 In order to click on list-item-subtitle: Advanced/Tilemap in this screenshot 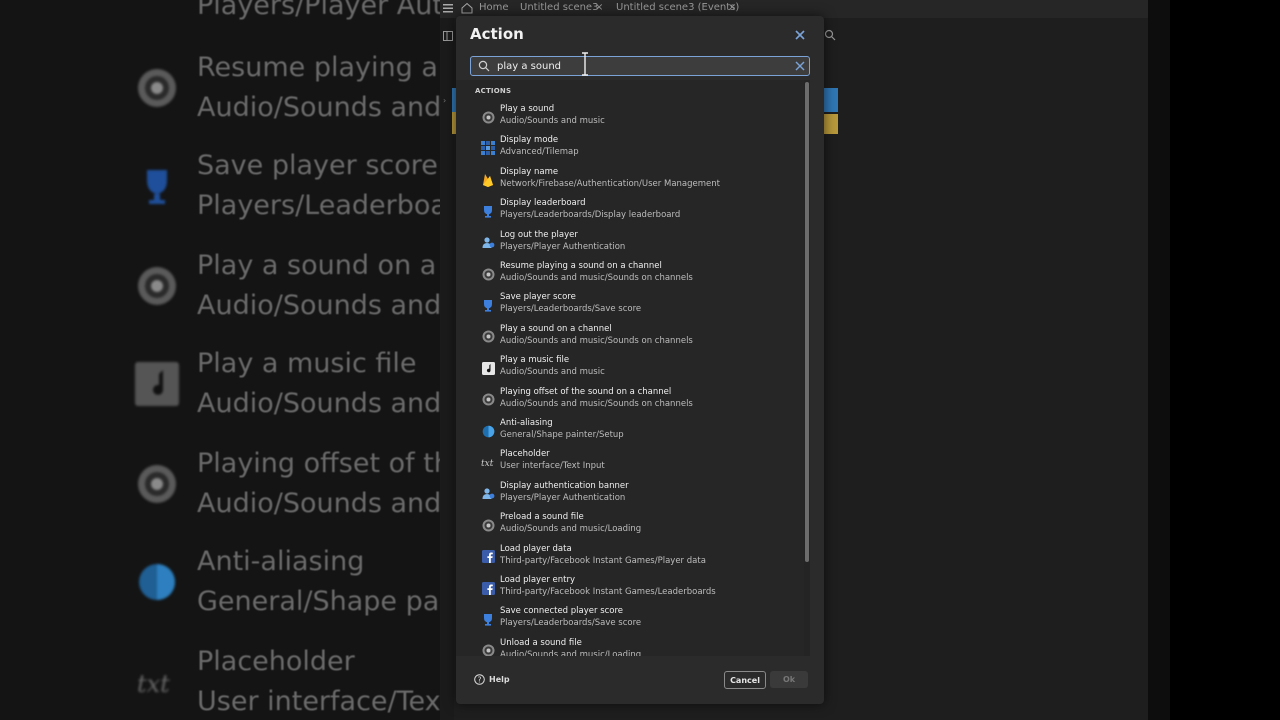, I will do `click(539, 152)`.